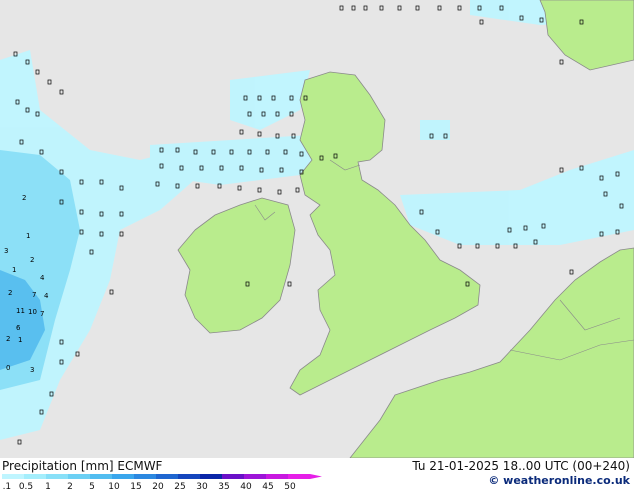 This screenshot has width=634, height=490. What do you see at coordinates (114, 486) in the screenshot?
I see `legend-tick: 10` at bounding box center [114, 486].